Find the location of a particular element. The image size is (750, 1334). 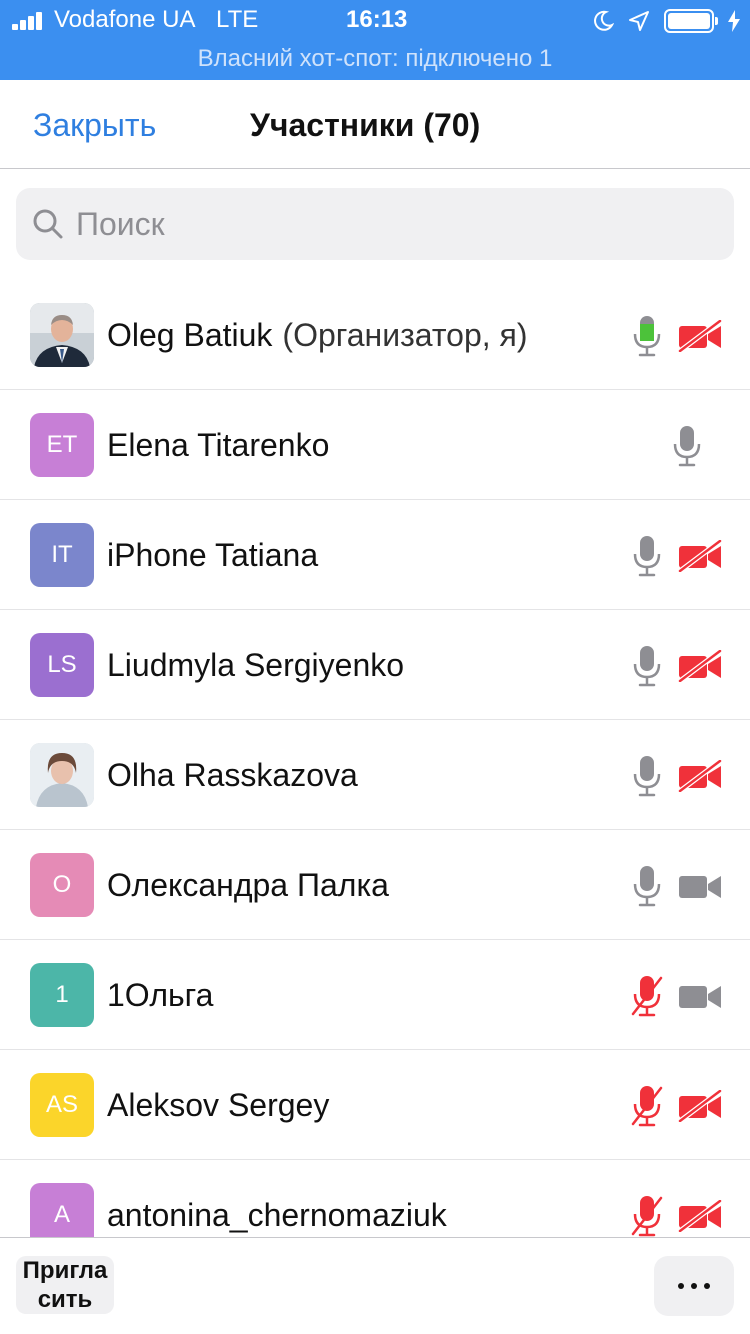

participant-name-text: antonina_chernomaziuk is located at coordinates (277, 1215).